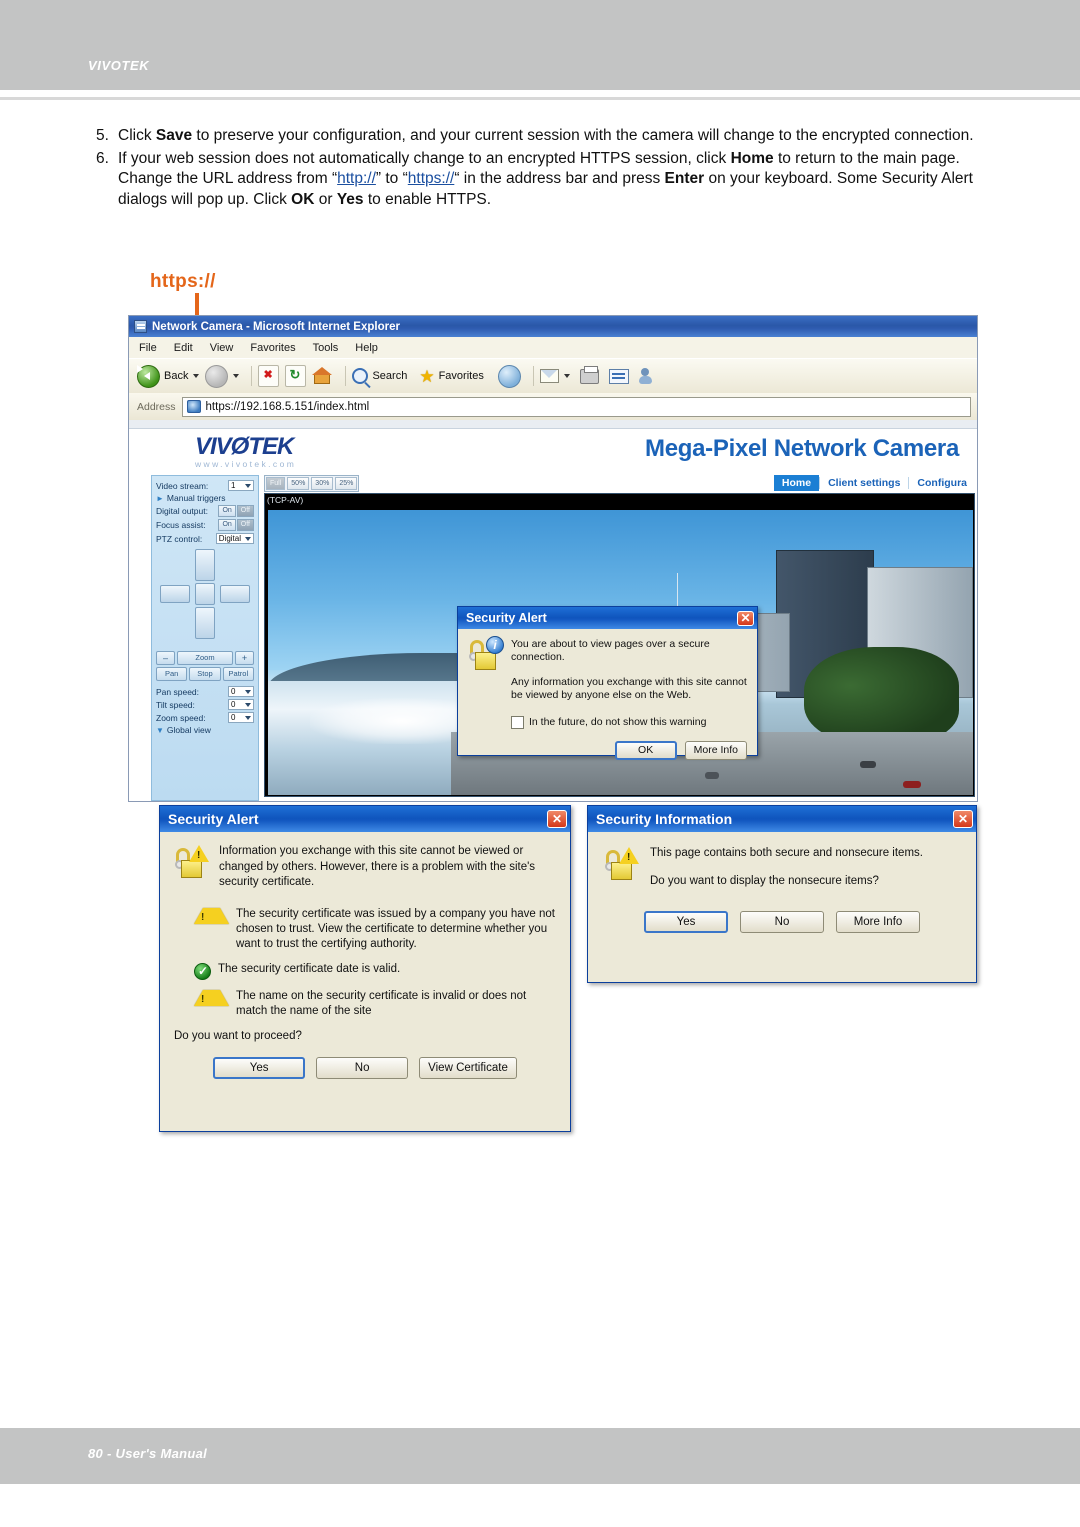 The width and height of the screenshot is (1080, 1527). What do you see at coordinates (553, 347) in the screenshot?
I see `browser-menu-bar: File Edit View Favorites Tools Help` at bounding box center [553, 347].